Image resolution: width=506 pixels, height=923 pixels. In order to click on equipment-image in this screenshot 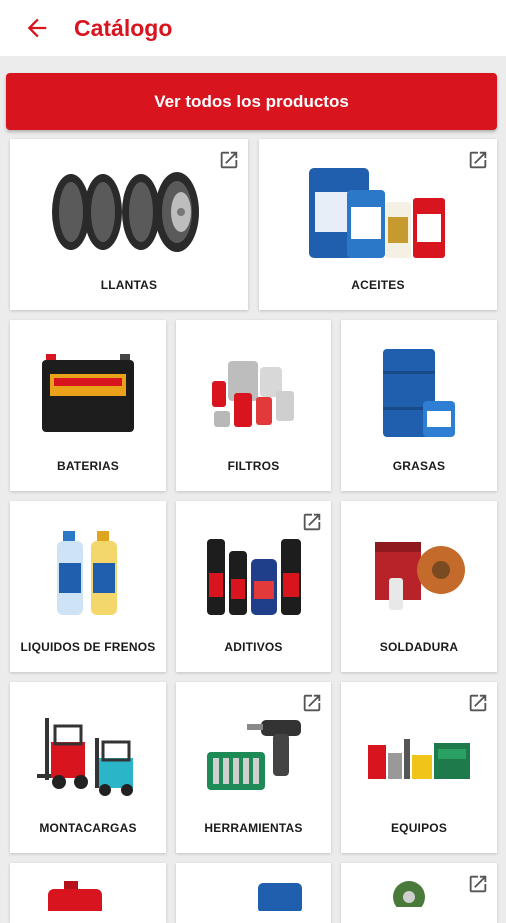, I will do `click(419, 755)`.